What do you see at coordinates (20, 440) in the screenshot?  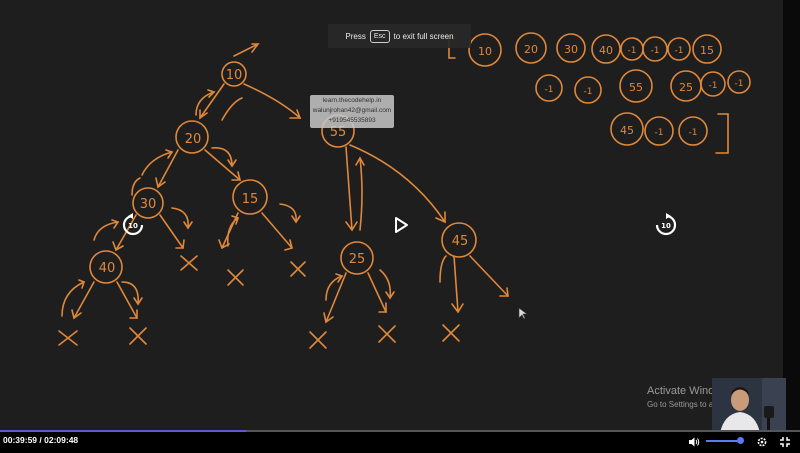 I see `current-time: 00:39:59` at bounding box center [20, 440].